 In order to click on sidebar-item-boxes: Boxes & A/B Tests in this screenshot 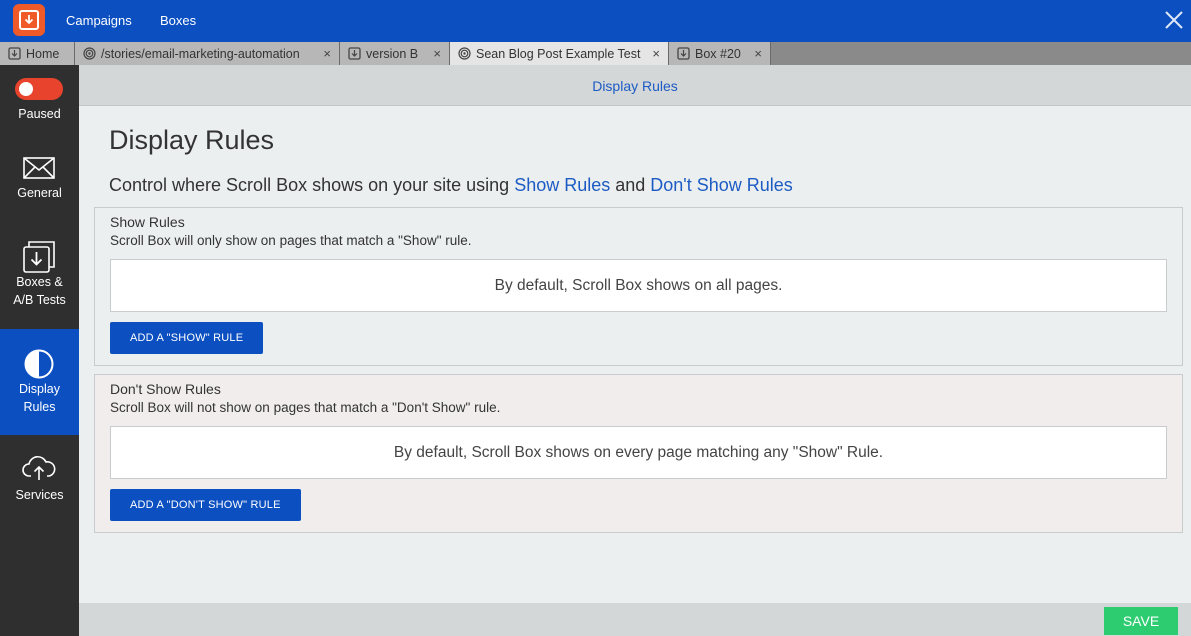, I will do `click(39, 275)`.